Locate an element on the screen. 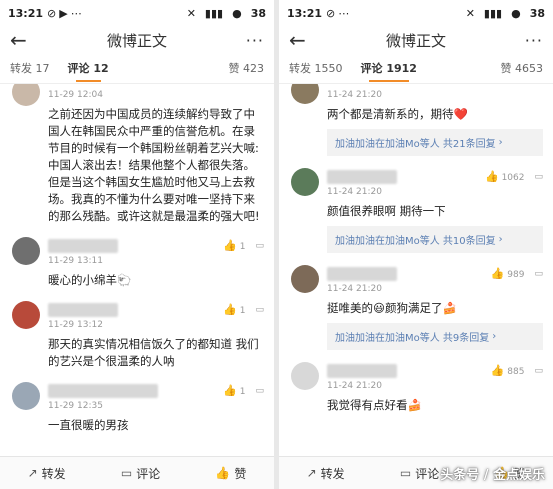  like-button: 👍 赞 is located at coordinates (230, 473).